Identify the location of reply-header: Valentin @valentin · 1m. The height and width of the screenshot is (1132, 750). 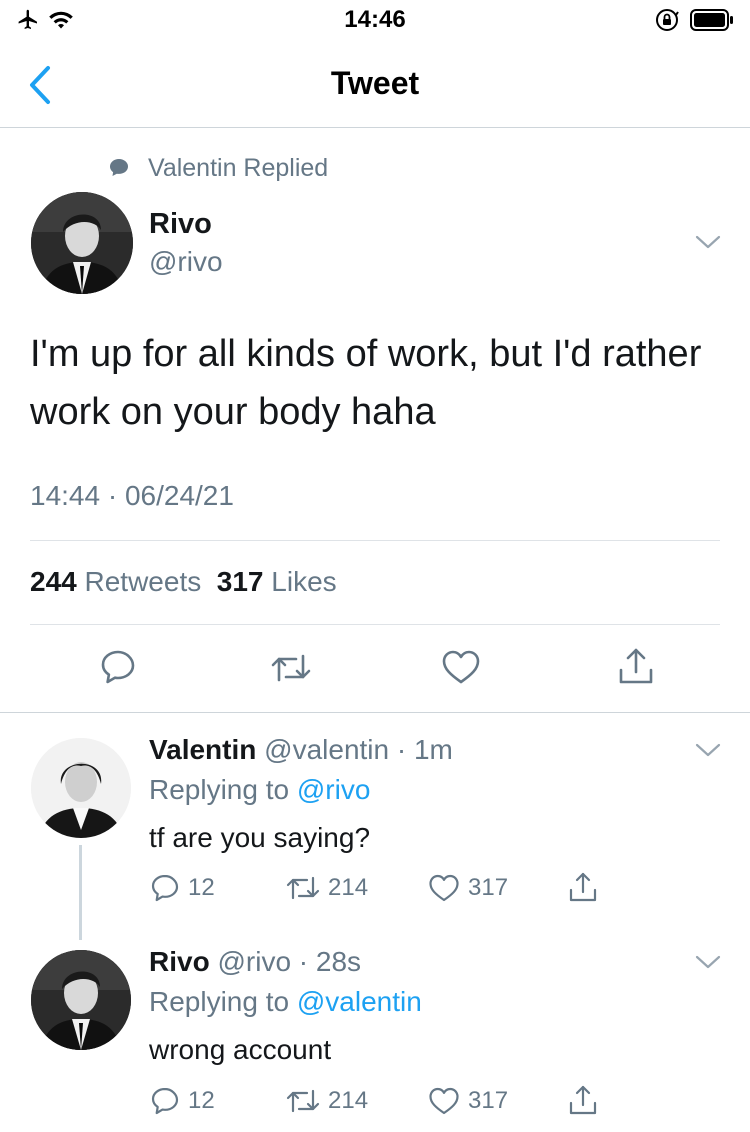
(301, 750).